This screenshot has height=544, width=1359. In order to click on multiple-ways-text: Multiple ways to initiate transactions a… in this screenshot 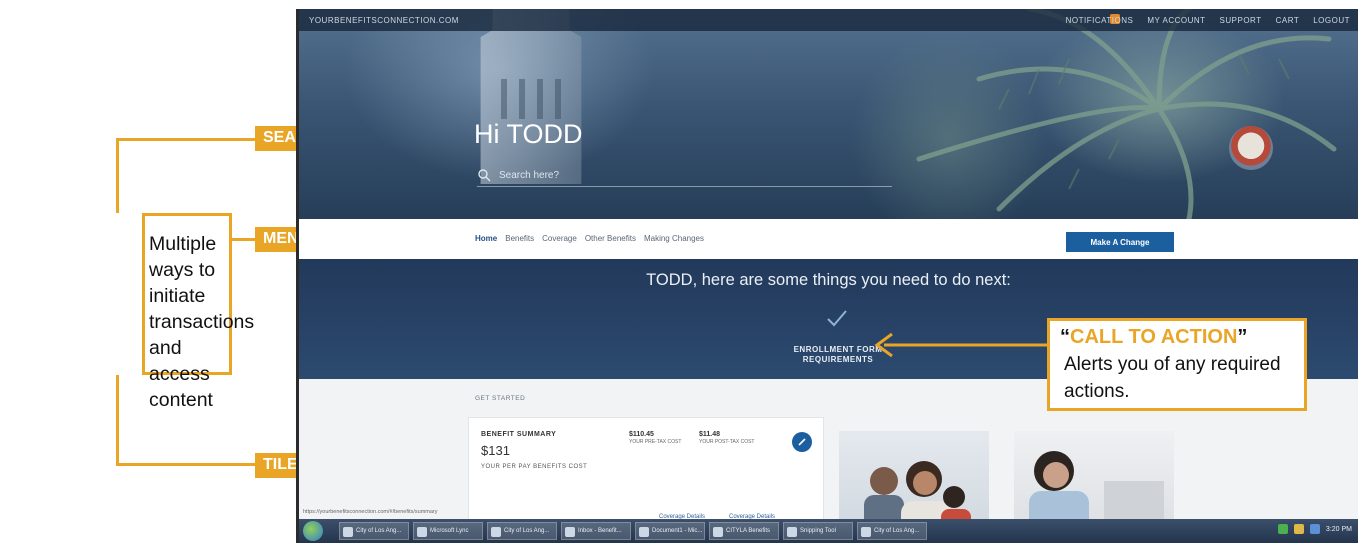, I will do `click(202, 322)`.